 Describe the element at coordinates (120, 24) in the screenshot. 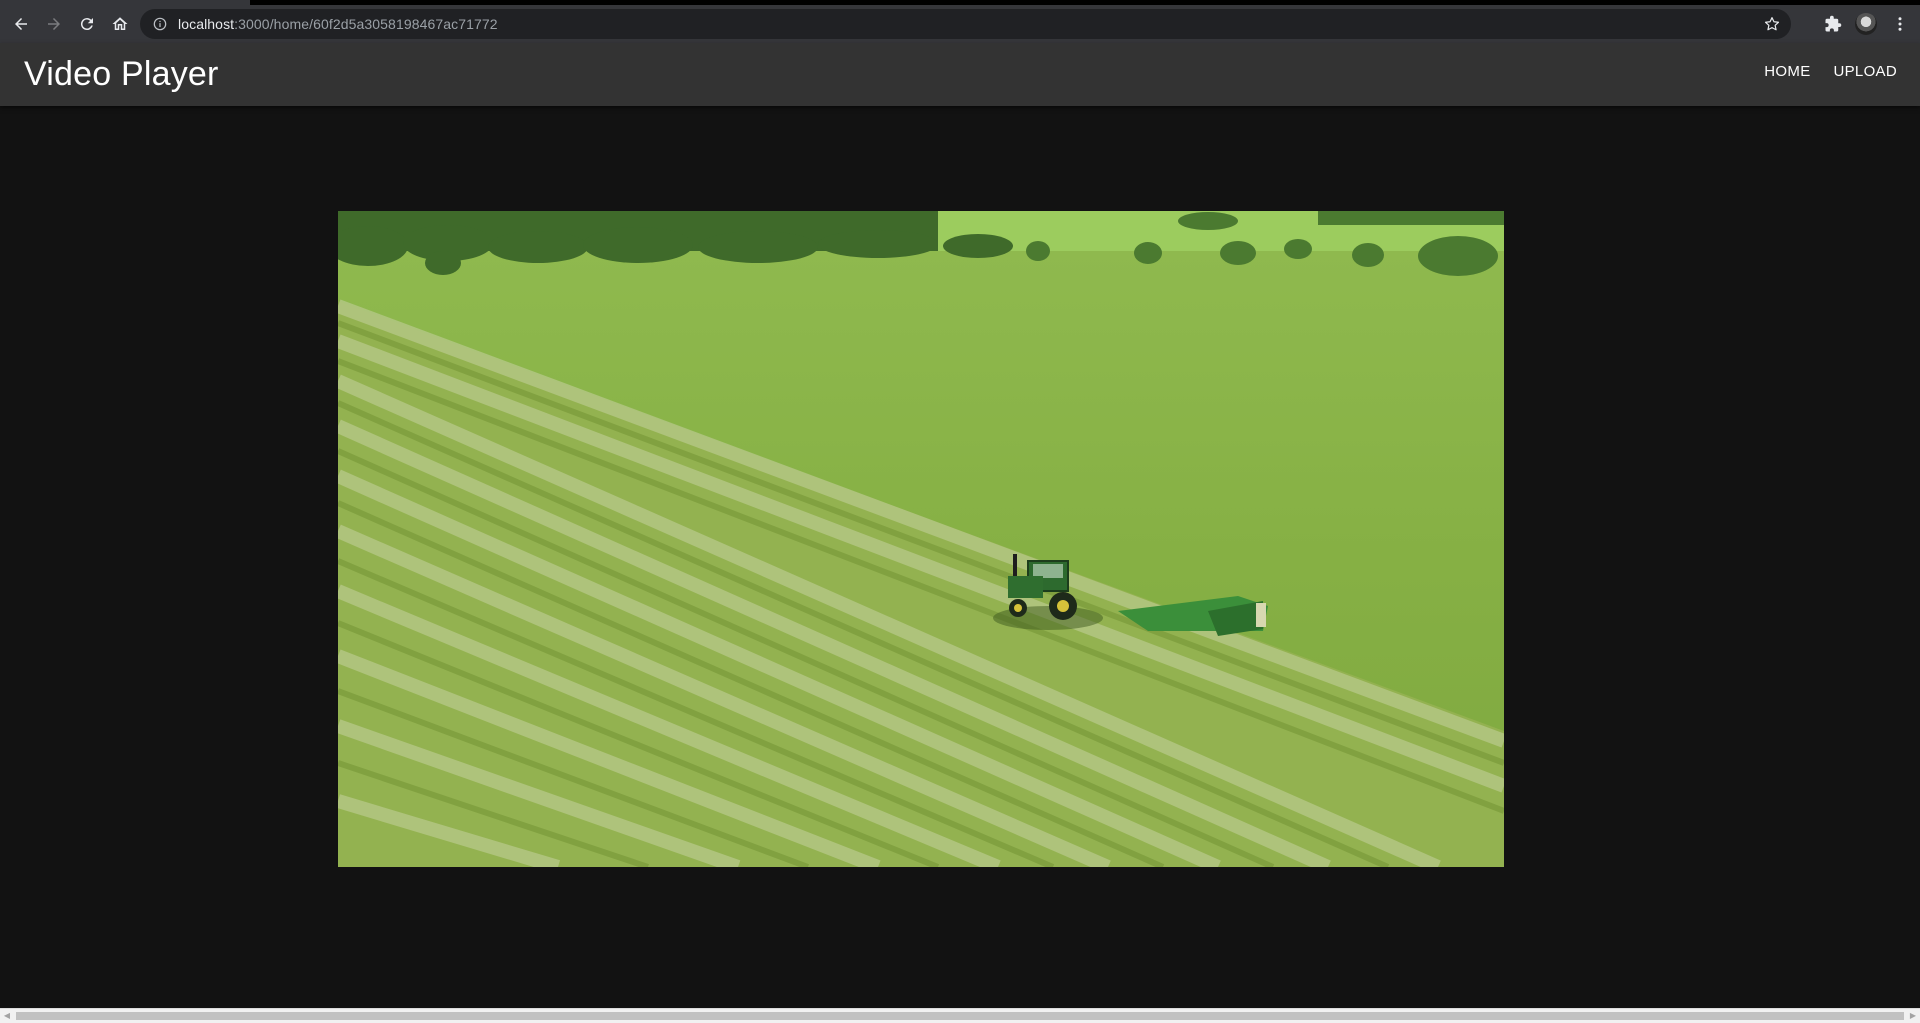

I see `home-icon` at that location.